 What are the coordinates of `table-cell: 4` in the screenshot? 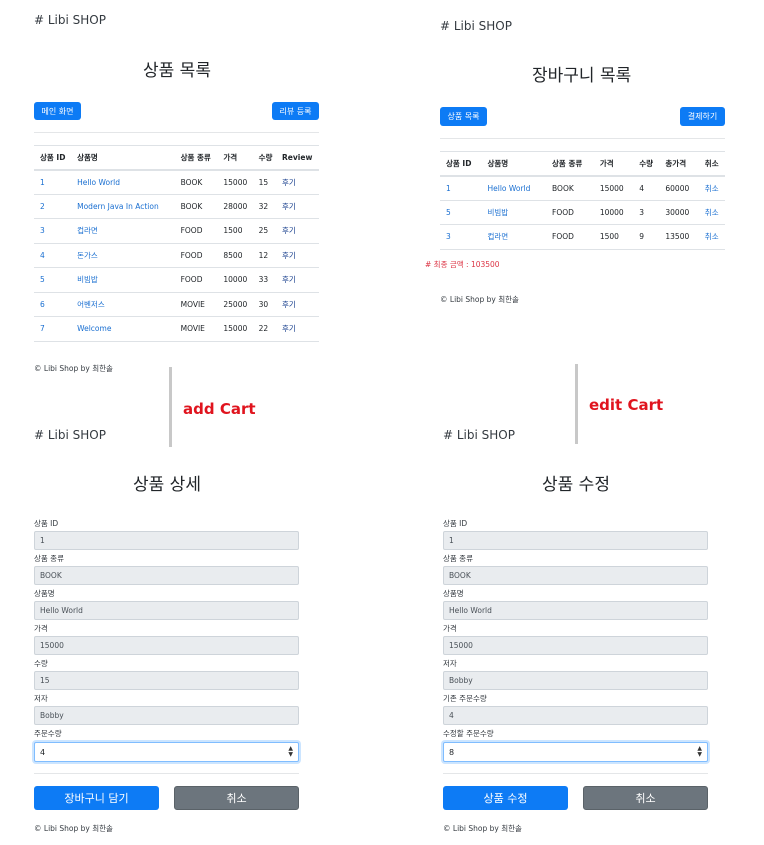 It's located at (53, 255).